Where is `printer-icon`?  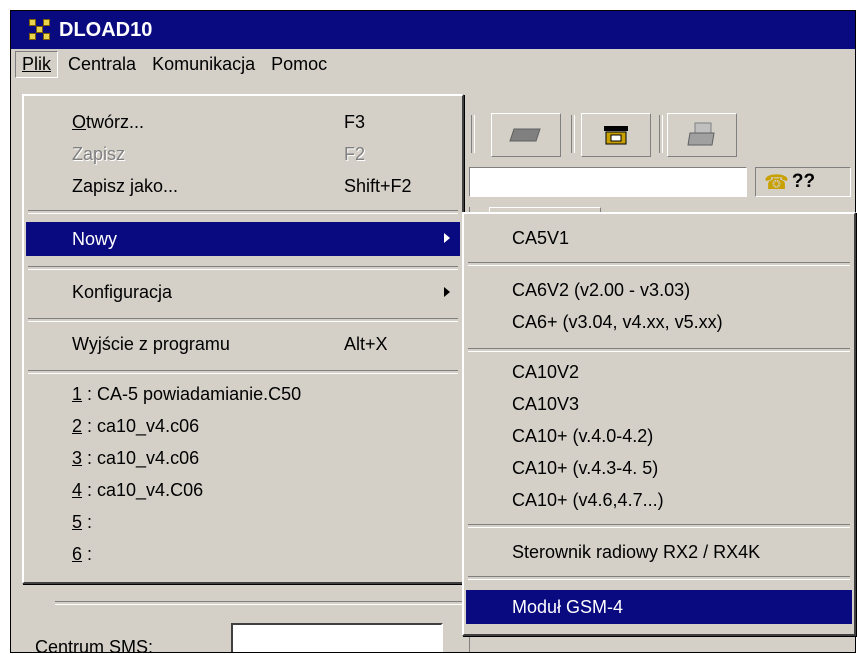 printer-icon is located at coordinates (701, 134).